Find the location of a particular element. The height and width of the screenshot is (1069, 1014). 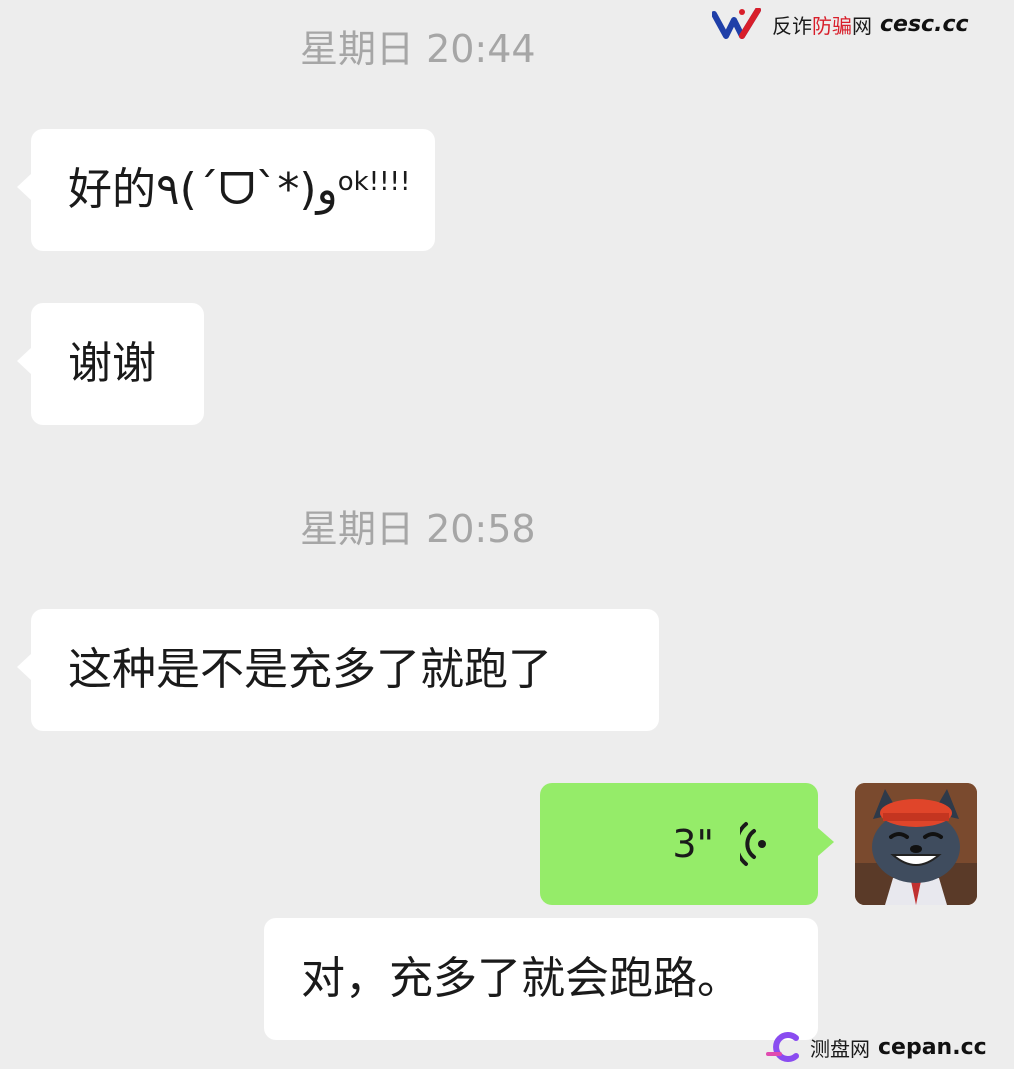

message-bubble-1: 好的٩(ˊᗜˋ*)وok!!!! is located at coordinates (226, 190).